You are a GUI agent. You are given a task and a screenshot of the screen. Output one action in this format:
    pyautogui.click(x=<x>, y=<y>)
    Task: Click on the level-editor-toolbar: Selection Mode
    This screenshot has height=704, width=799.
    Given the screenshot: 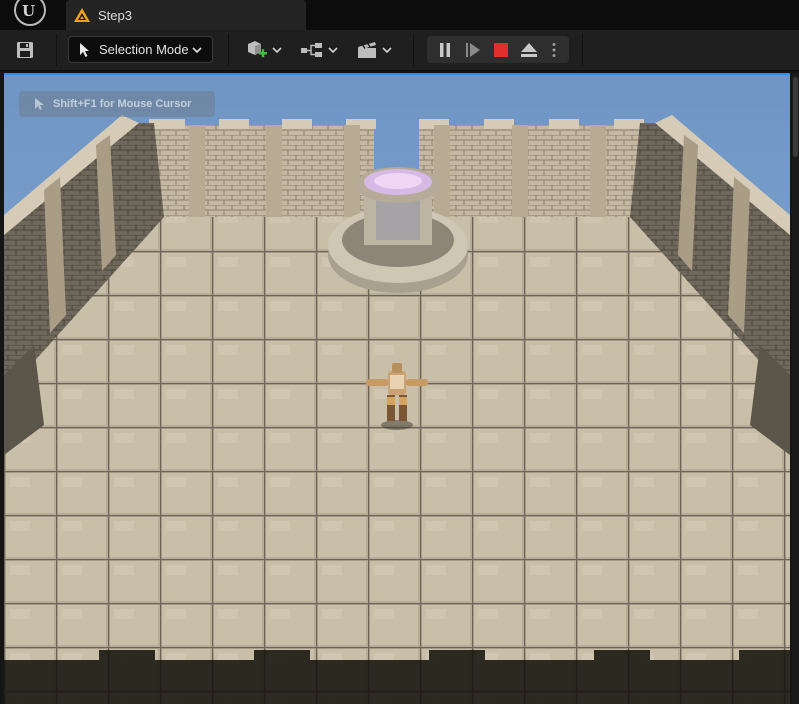 What is the action you would take?
    pyautogui.click(x=399, y=50)
    